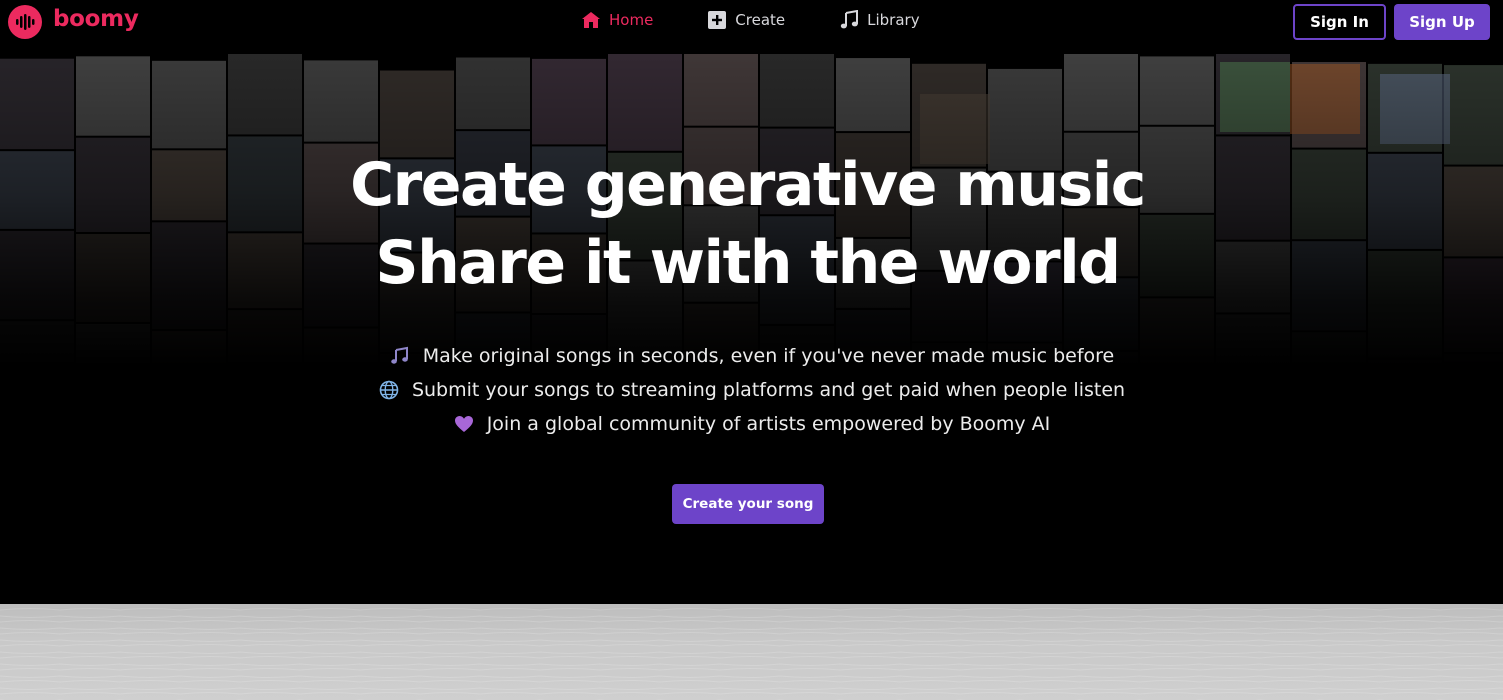 The height and width of the screenshot is (700, 1503). What do you see at coordinates (96, 18) in the screenshot?
I see `brand-name: boomy` at bounding box center [96, 18].